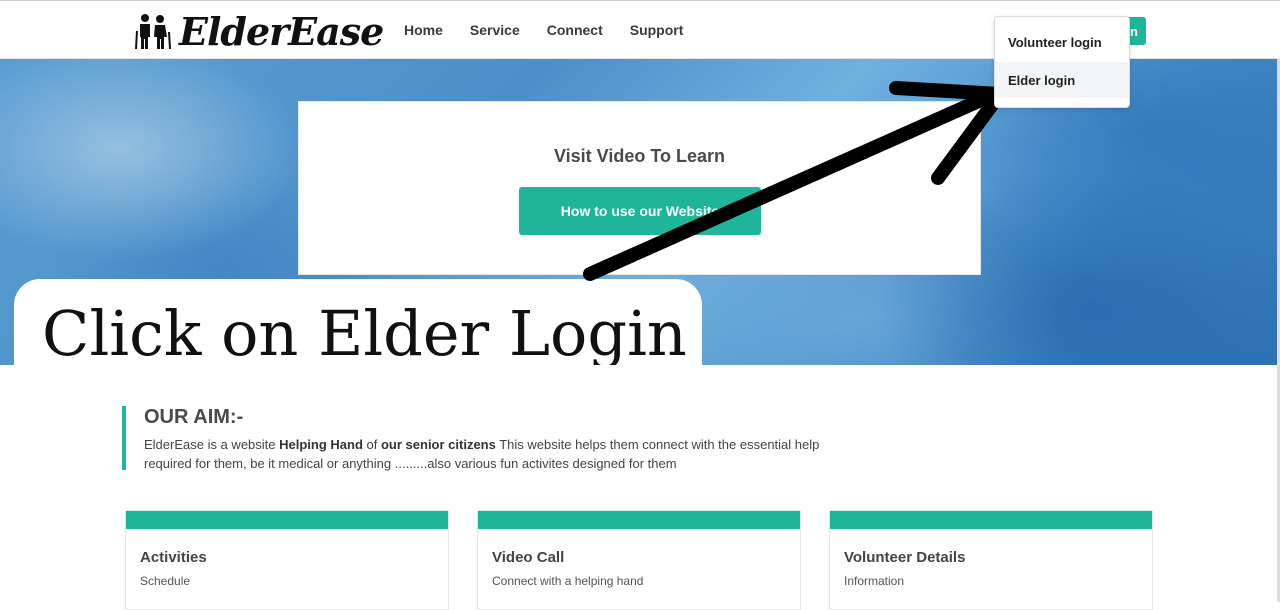 The height and width of the screenshot is (610, 1280). What do you see at coordinates (575, 30) in the screenshot?
I see `nav-connect: Connect` at bounding box center [575, 30].